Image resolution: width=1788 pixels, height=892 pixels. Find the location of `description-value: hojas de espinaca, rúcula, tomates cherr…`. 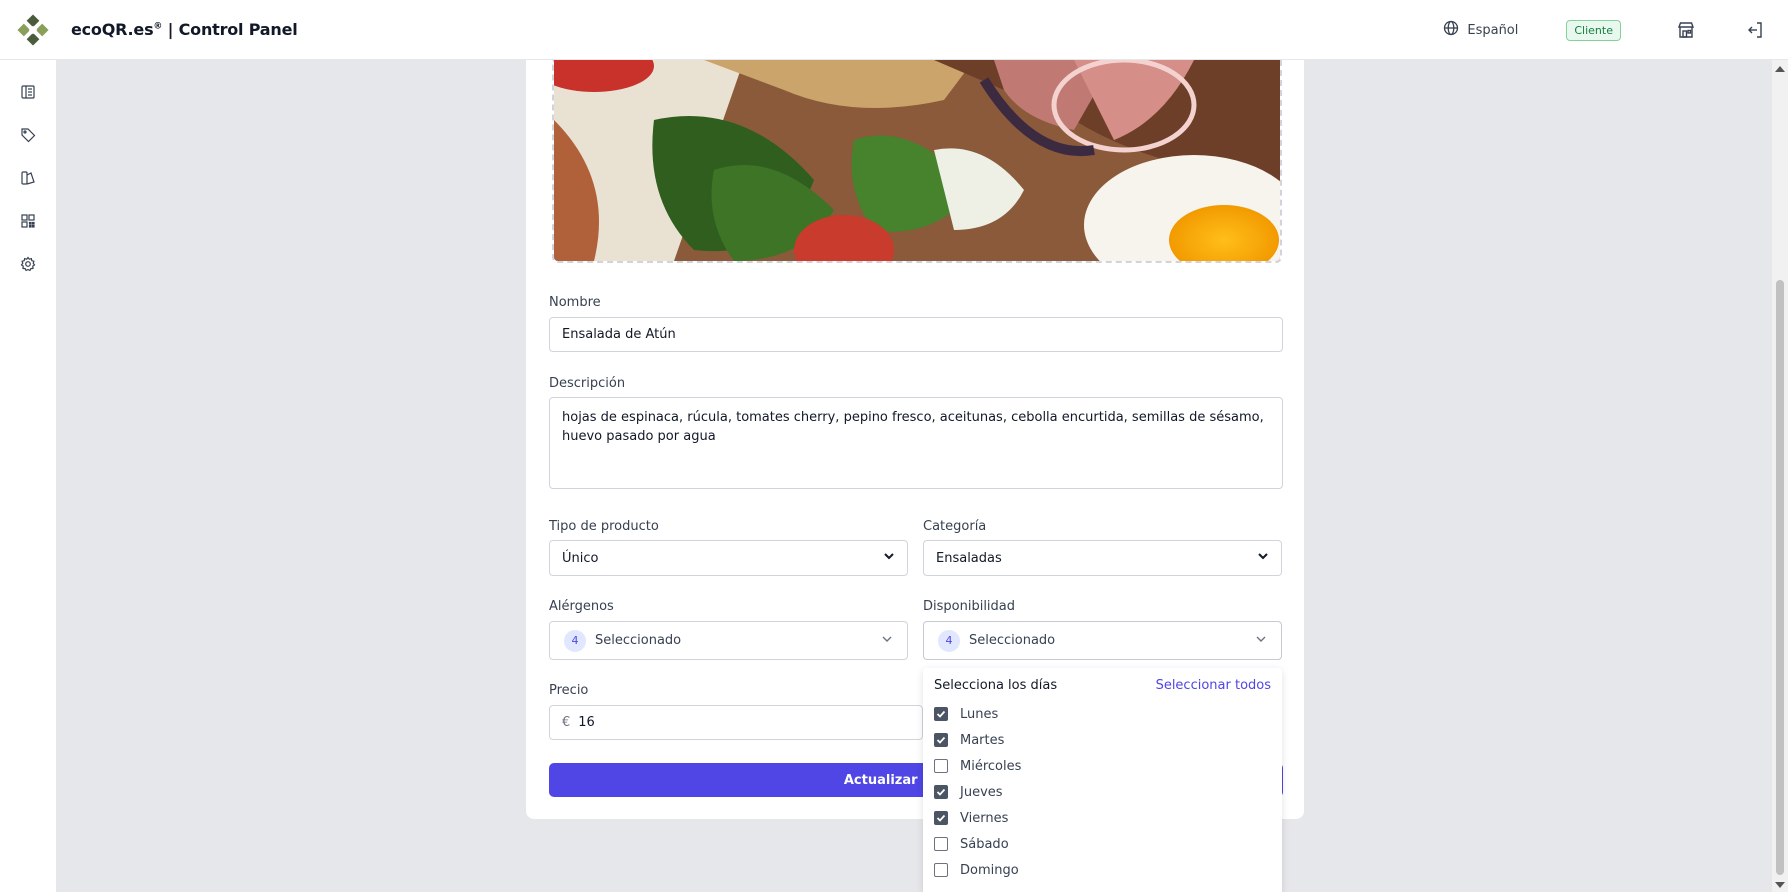

description-value: hojas de espinaca, rúcula, tomates cherr… is located at coordinates (913, 427).